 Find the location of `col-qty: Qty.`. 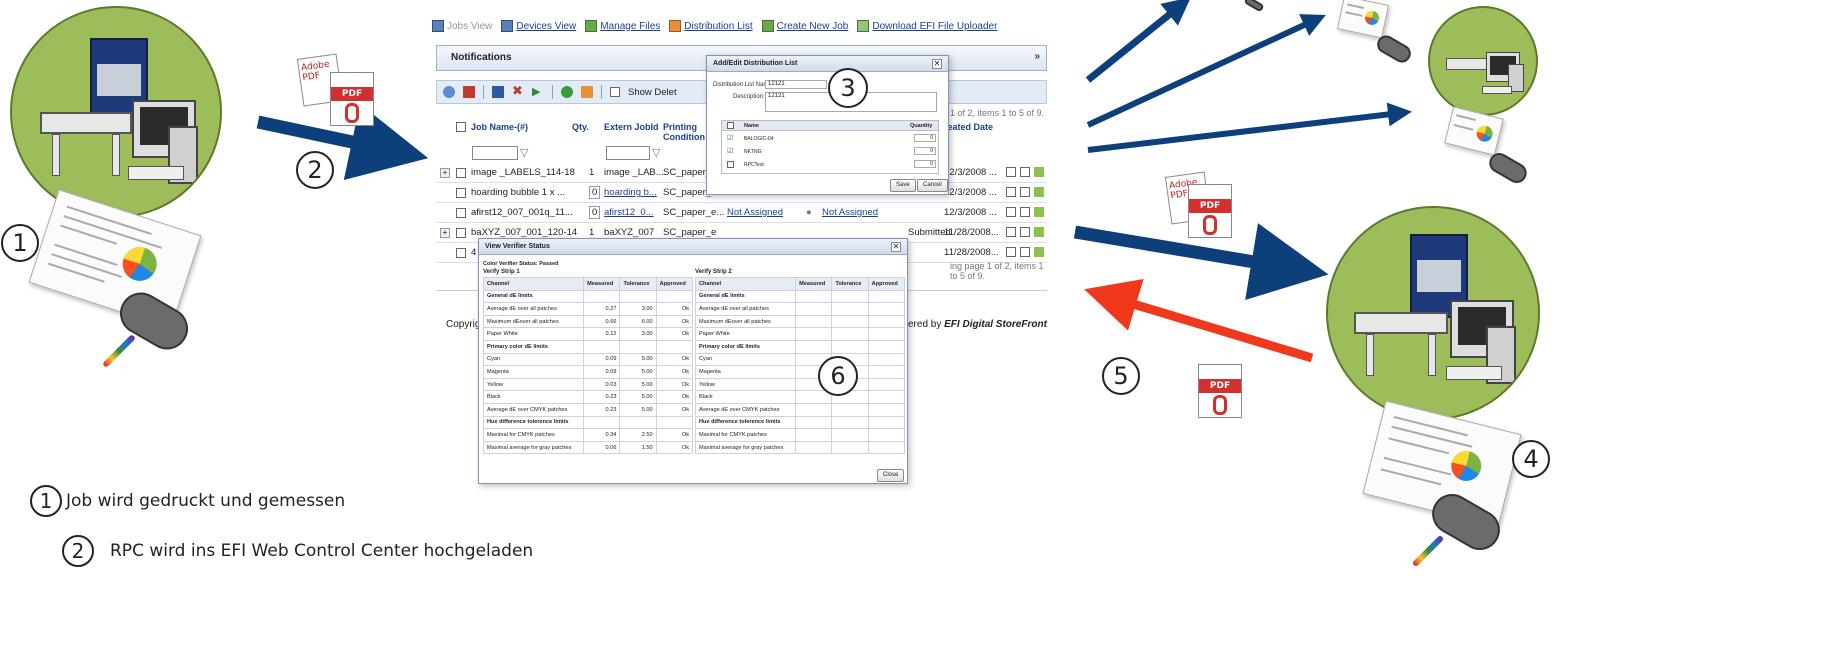

col-qty: Qty. is located at coordinates (580, 127).